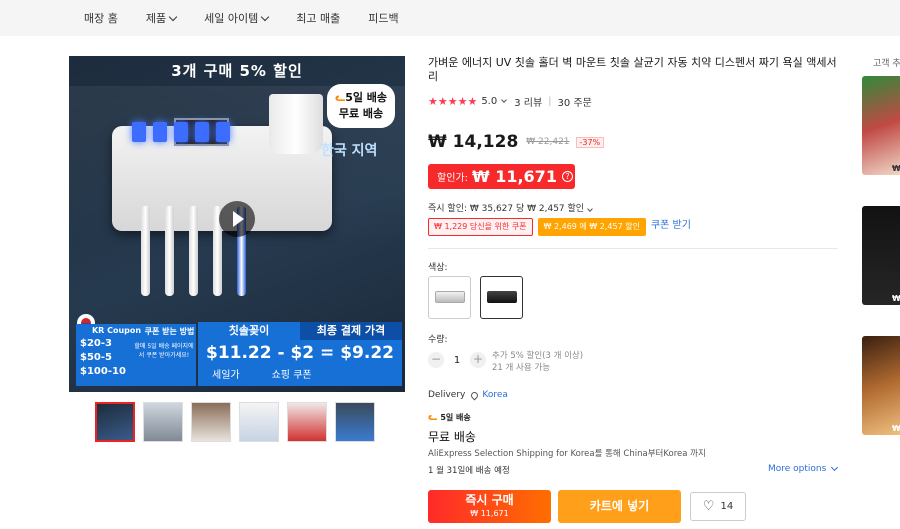 This screenshot has height=529, width=900. Describe the element at coordinates (708, 506) in the screenshot. I see `heart-icon: ♡` at that location.